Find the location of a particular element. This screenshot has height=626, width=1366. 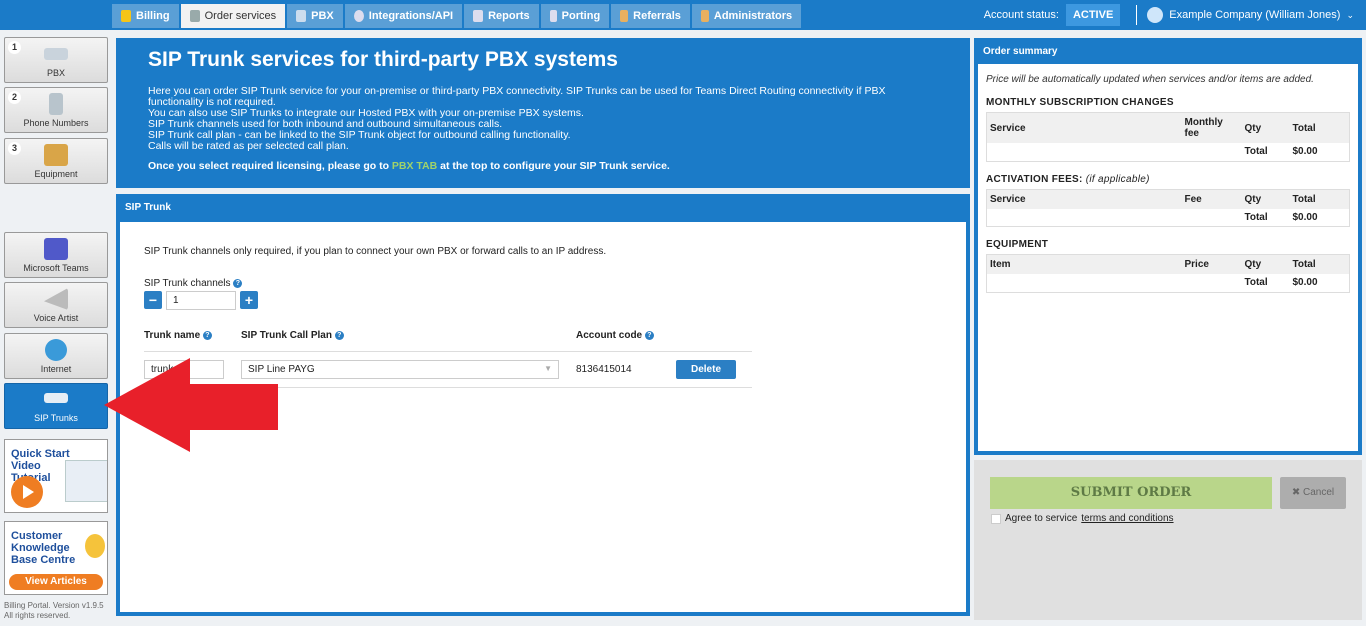

sidebar-label: Voice Artist is located at coordinates (56, 318).